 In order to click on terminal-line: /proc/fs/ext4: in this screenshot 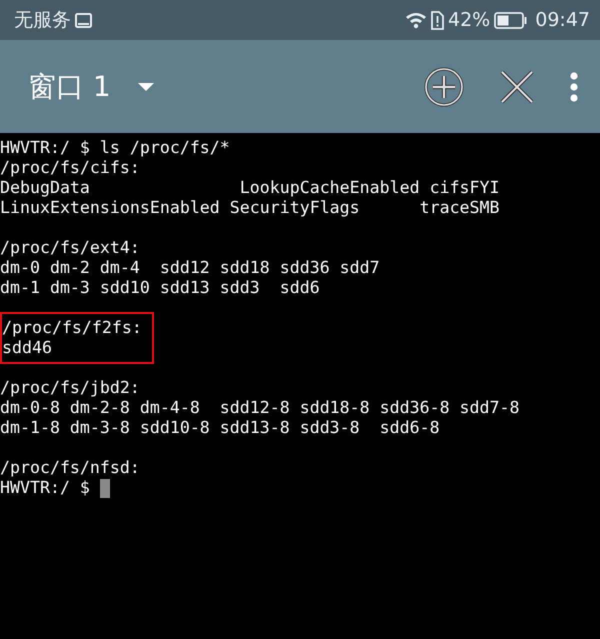, I will do `click(70, 248)`.